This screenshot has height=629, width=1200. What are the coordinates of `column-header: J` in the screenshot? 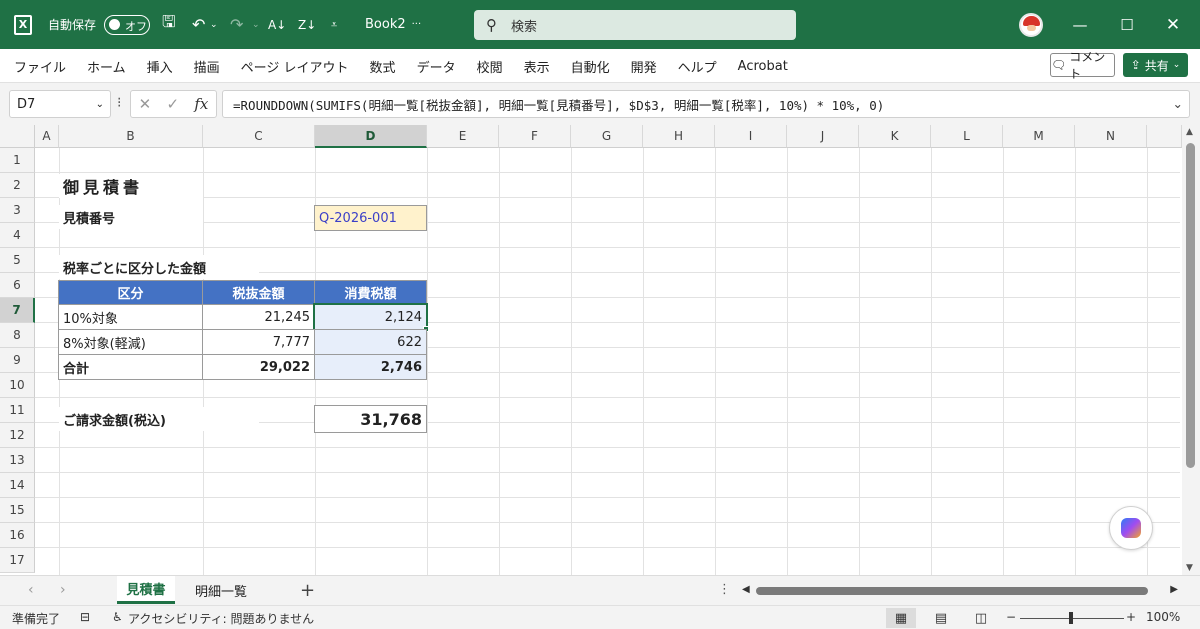 It's located at (823, 136).